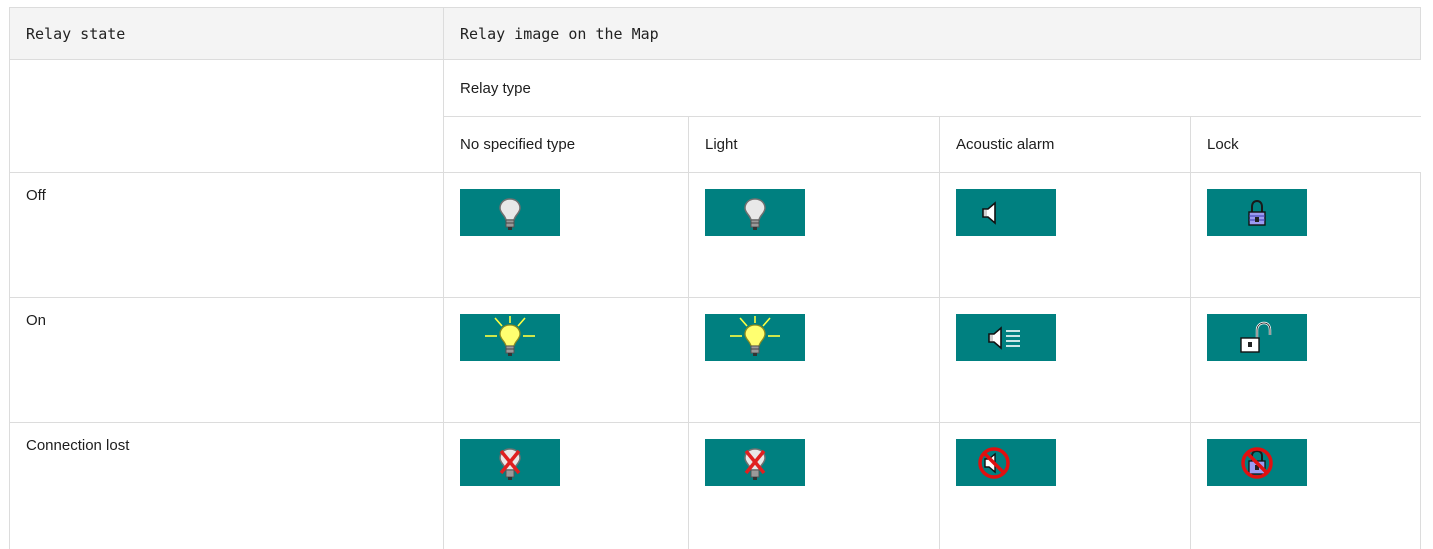 This screenshot has height=549, width=1433. What do you see at coordinates (227, 34) in the screenshot?
I see `header-relay-state: Relay state` at bounding box center [227, 34].